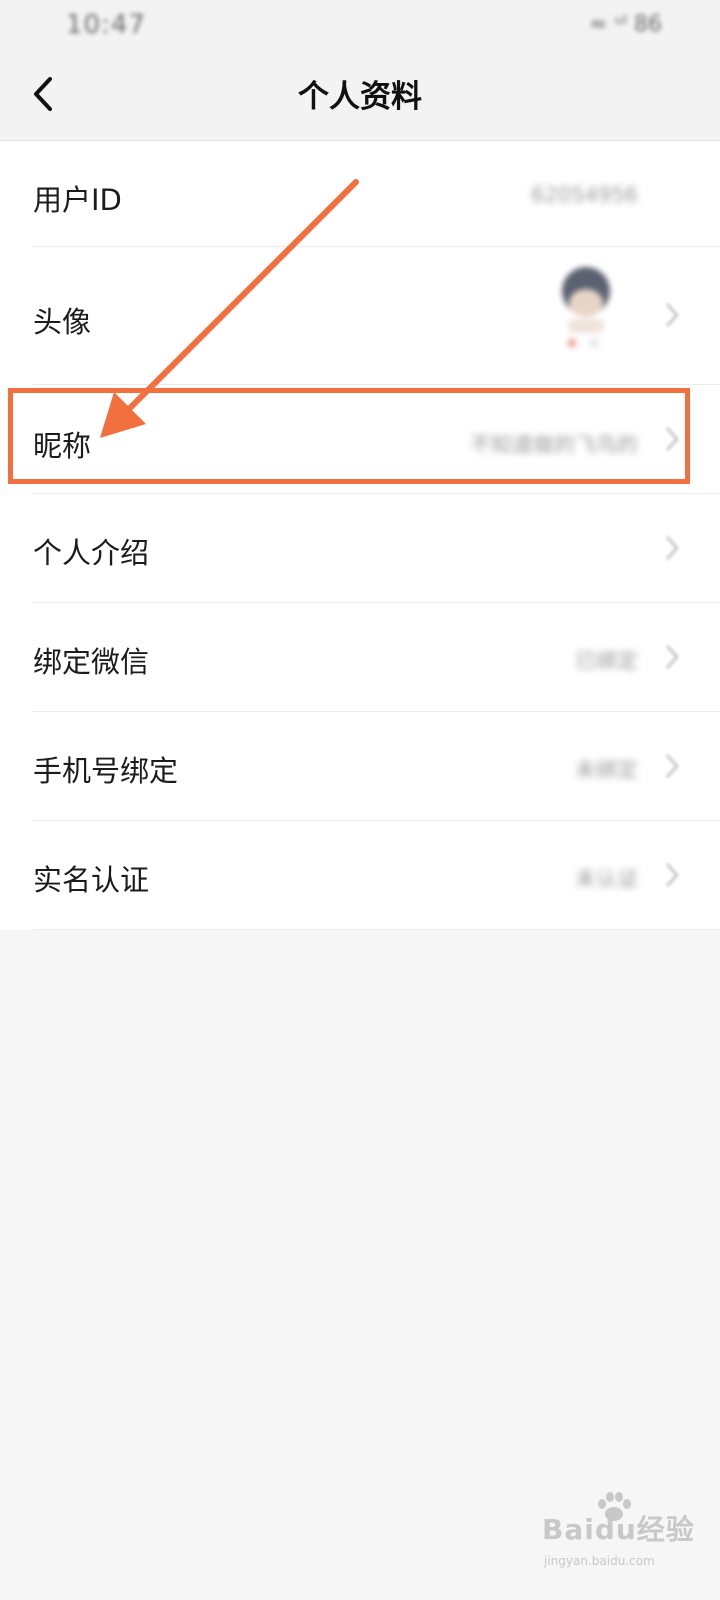 The image size is (720, 1600). What do you see at coordinates (606, 661) in the screenshot?
I see `list-item-value: 已绑定` at bounding box center [606, 661].